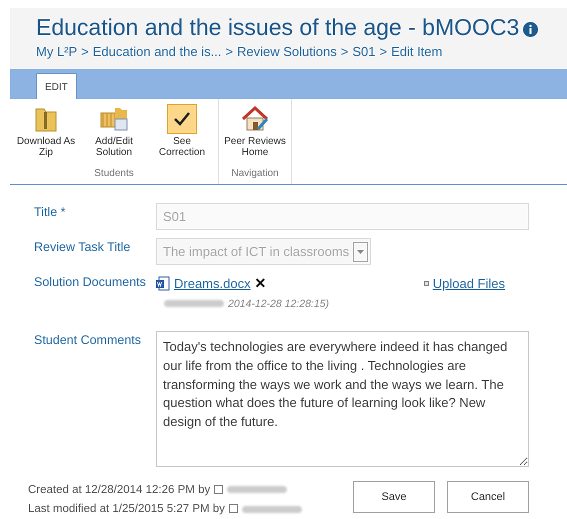  What do you see at coordinates (360, 252) in the screenshot?
I see `caret-icon` at bounding box center [360, 252].